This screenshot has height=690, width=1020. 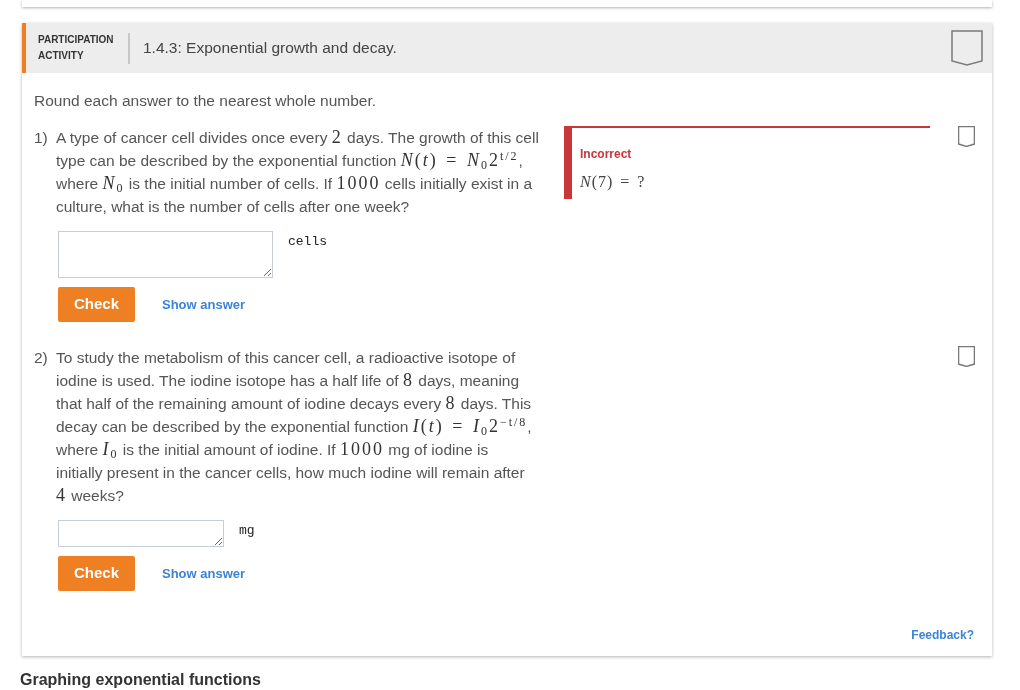 I want to click on question-text: To study the metabolism of this cancer cell, a radioactive isotope of iodine is used. The iodine isotope has a half life of 8 days, meaning that half of the remaining amount of iodine decays every 8 days. This decay can be described by the exponential function I(t) = I$_{0}$2$^{−t/8}$, where I$_{0}$ is the initial amount of iodine. If 1000 mg of iodine is initially present in the cancer cells, how much iodine will remain after 4 weeks?, so click(x=294, y=427).